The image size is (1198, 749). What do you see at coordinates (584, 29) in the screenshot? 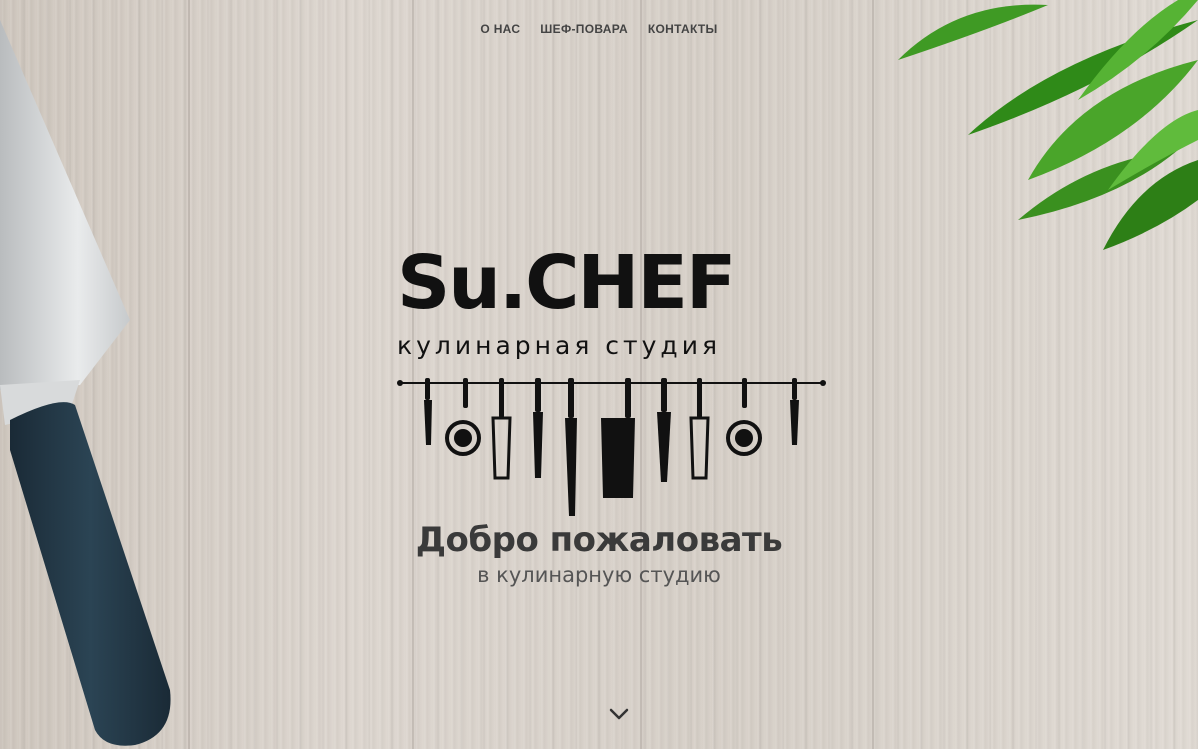
I see `nav-item-chefs: ШЕФ-ПОВАРА` at bounding box center [584, 29].